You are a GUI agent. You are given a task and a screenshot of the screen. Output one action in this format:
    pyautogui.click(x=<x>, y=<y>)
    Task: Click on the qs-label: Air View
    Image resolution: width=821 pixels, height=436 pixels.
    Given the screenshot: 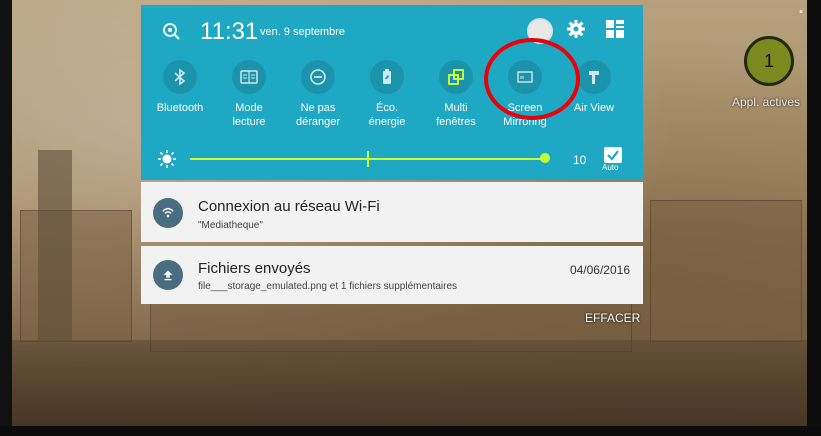 What is the action you would take?
    pyautogui.click(x=594, y=108)
    